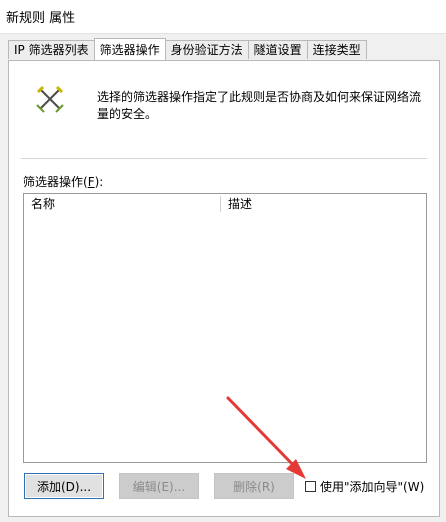  What do you see at coordinates (41, 18) in the screenshot?
I see `window-title: 新规则 属性` at bounding box center [41, 18].